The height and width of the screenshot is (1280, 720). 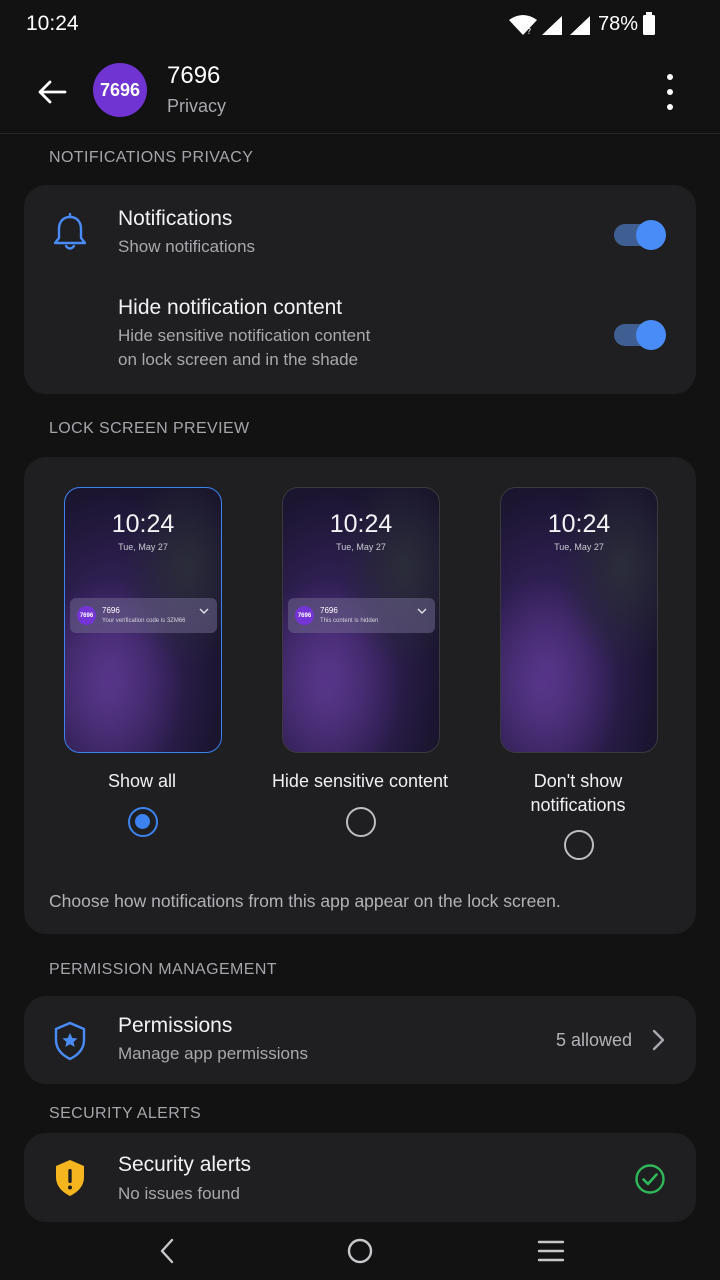 I want to click on nav-home-icon, so click(x=360, y=1251).